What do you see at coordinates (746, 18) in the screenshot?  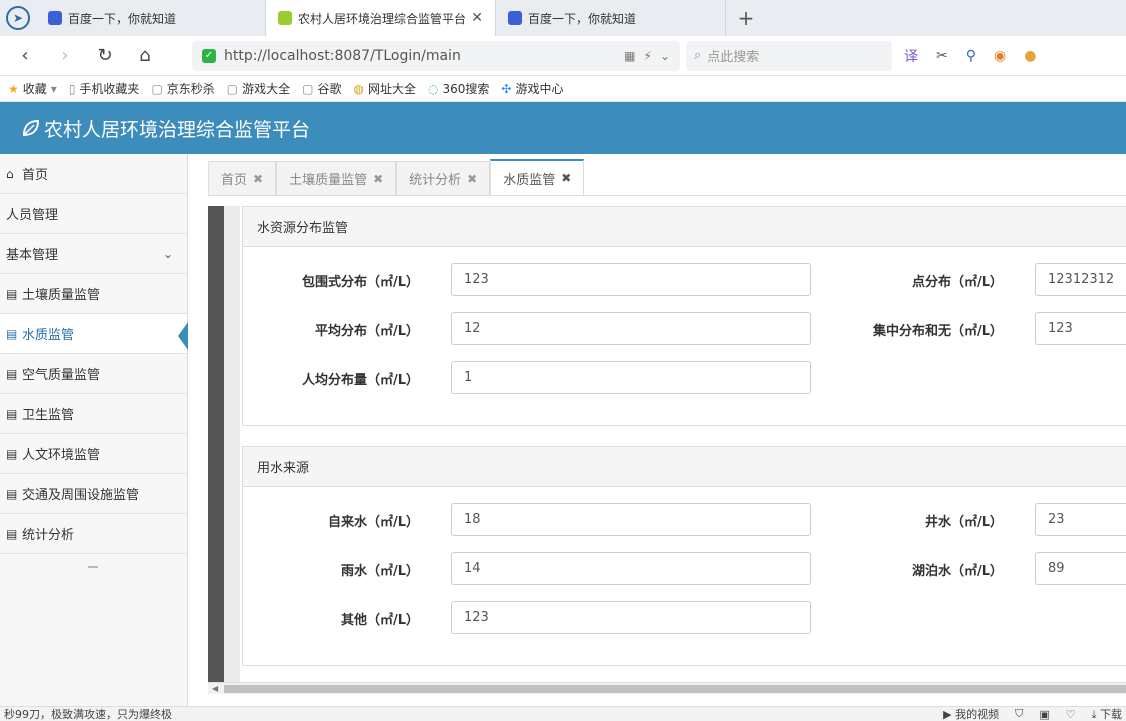 I see `new-tab-button: +` at bounding box center [746, 18].